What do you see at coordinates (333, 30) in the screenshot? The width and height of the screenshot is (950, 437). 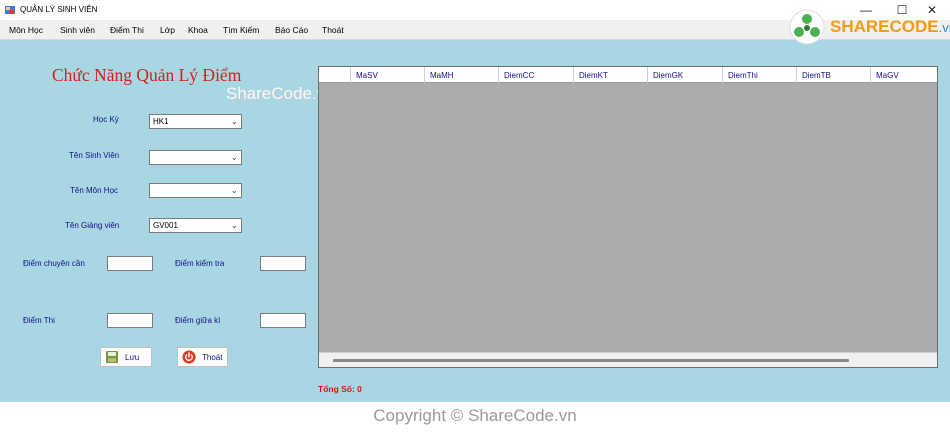 I see `menu-thoat: Thoát` at bounding box center [333, 30].